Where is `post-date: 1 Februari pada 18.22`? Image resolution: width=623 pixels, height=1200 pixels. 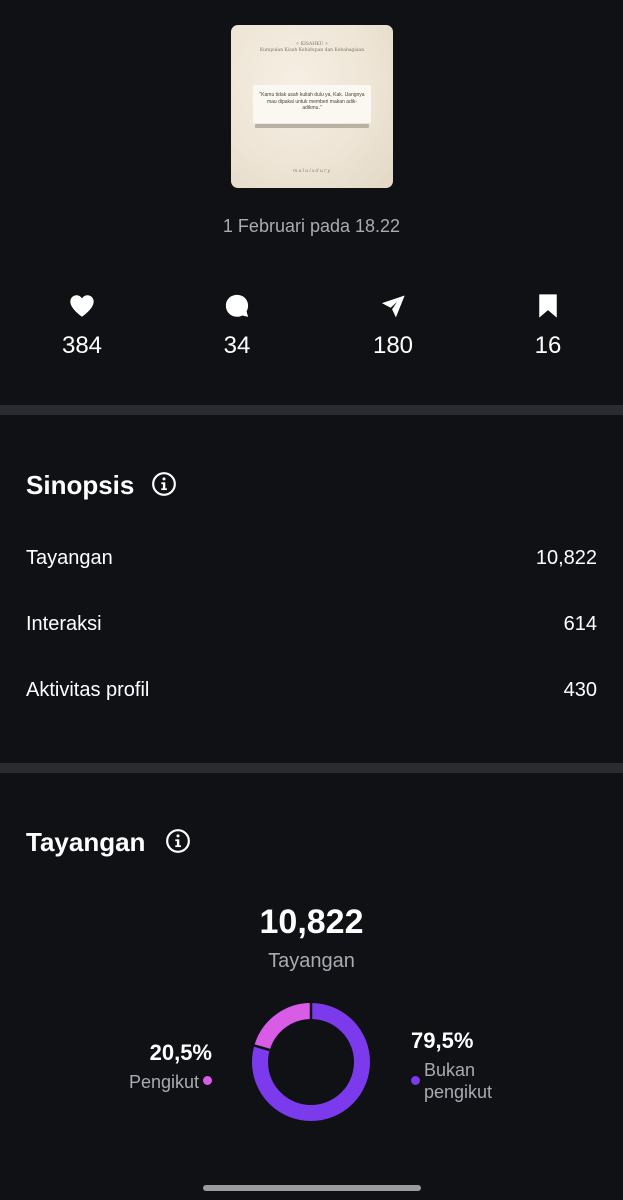 post-date: 1 Februari pada 18.22 is located at coordinates (311, 226).